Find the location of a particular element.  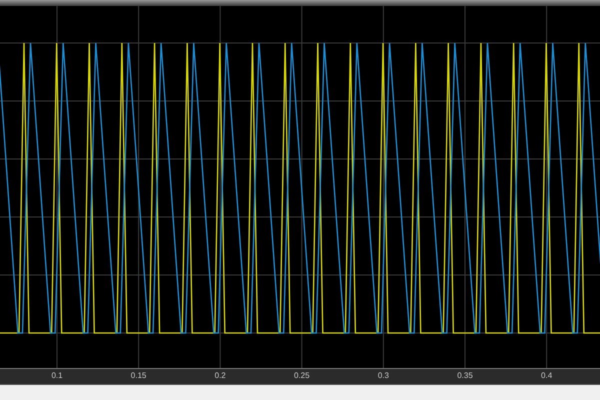

axis-tick-label: 0.35 is located at coordinates (465, 375).